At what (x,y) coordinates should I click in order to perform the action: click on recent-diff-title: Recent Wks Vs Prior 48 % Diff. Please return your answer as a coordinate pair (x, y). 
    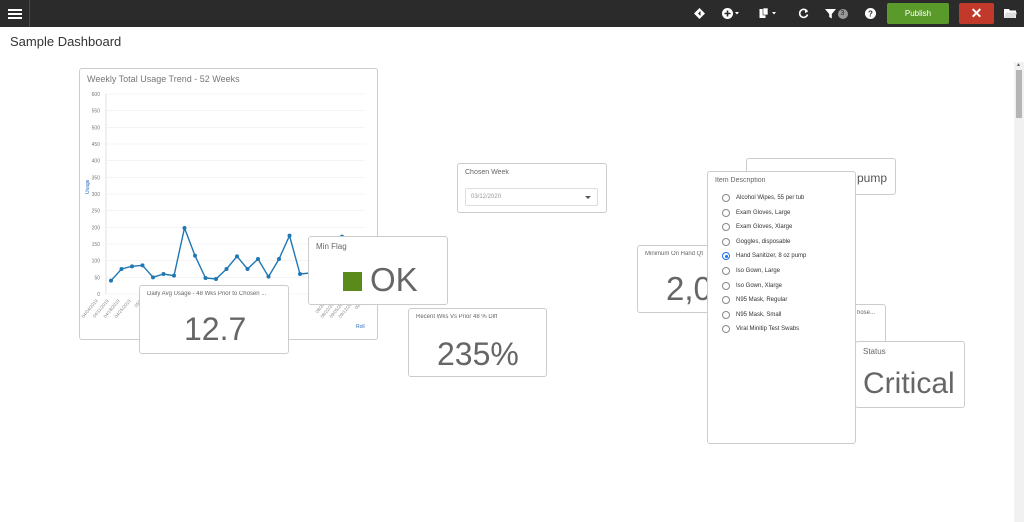
    Looking at the image, I should click on (457, 317).